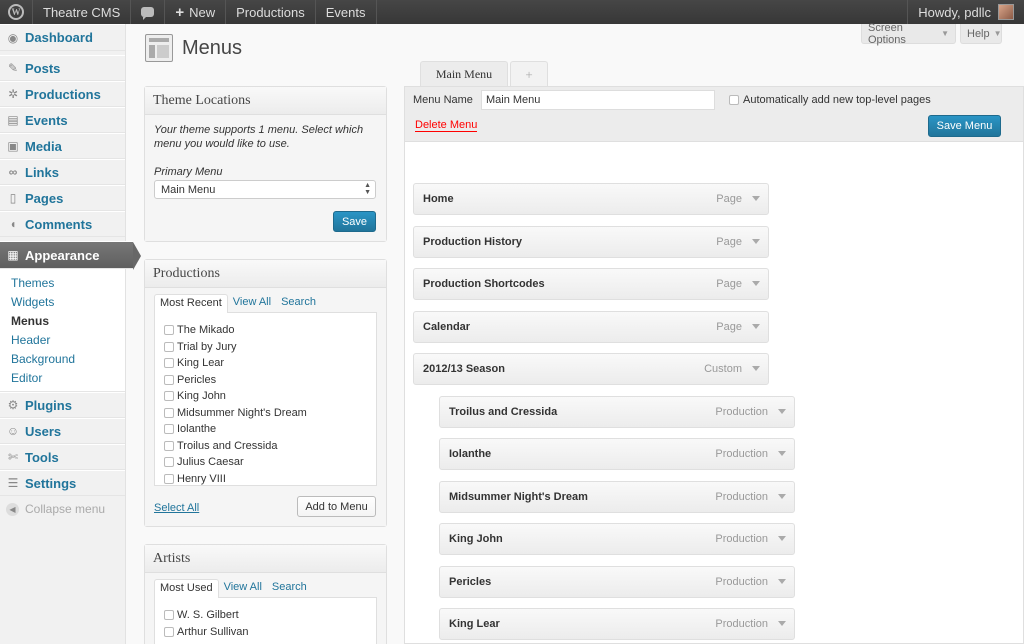 The width and height of the screenshot is (1024, 644). What do you see at coordinates (908, 34) in the screenshot?
I see `screen-options-button: Screen Options ▼` at bounding box center [908, 34].